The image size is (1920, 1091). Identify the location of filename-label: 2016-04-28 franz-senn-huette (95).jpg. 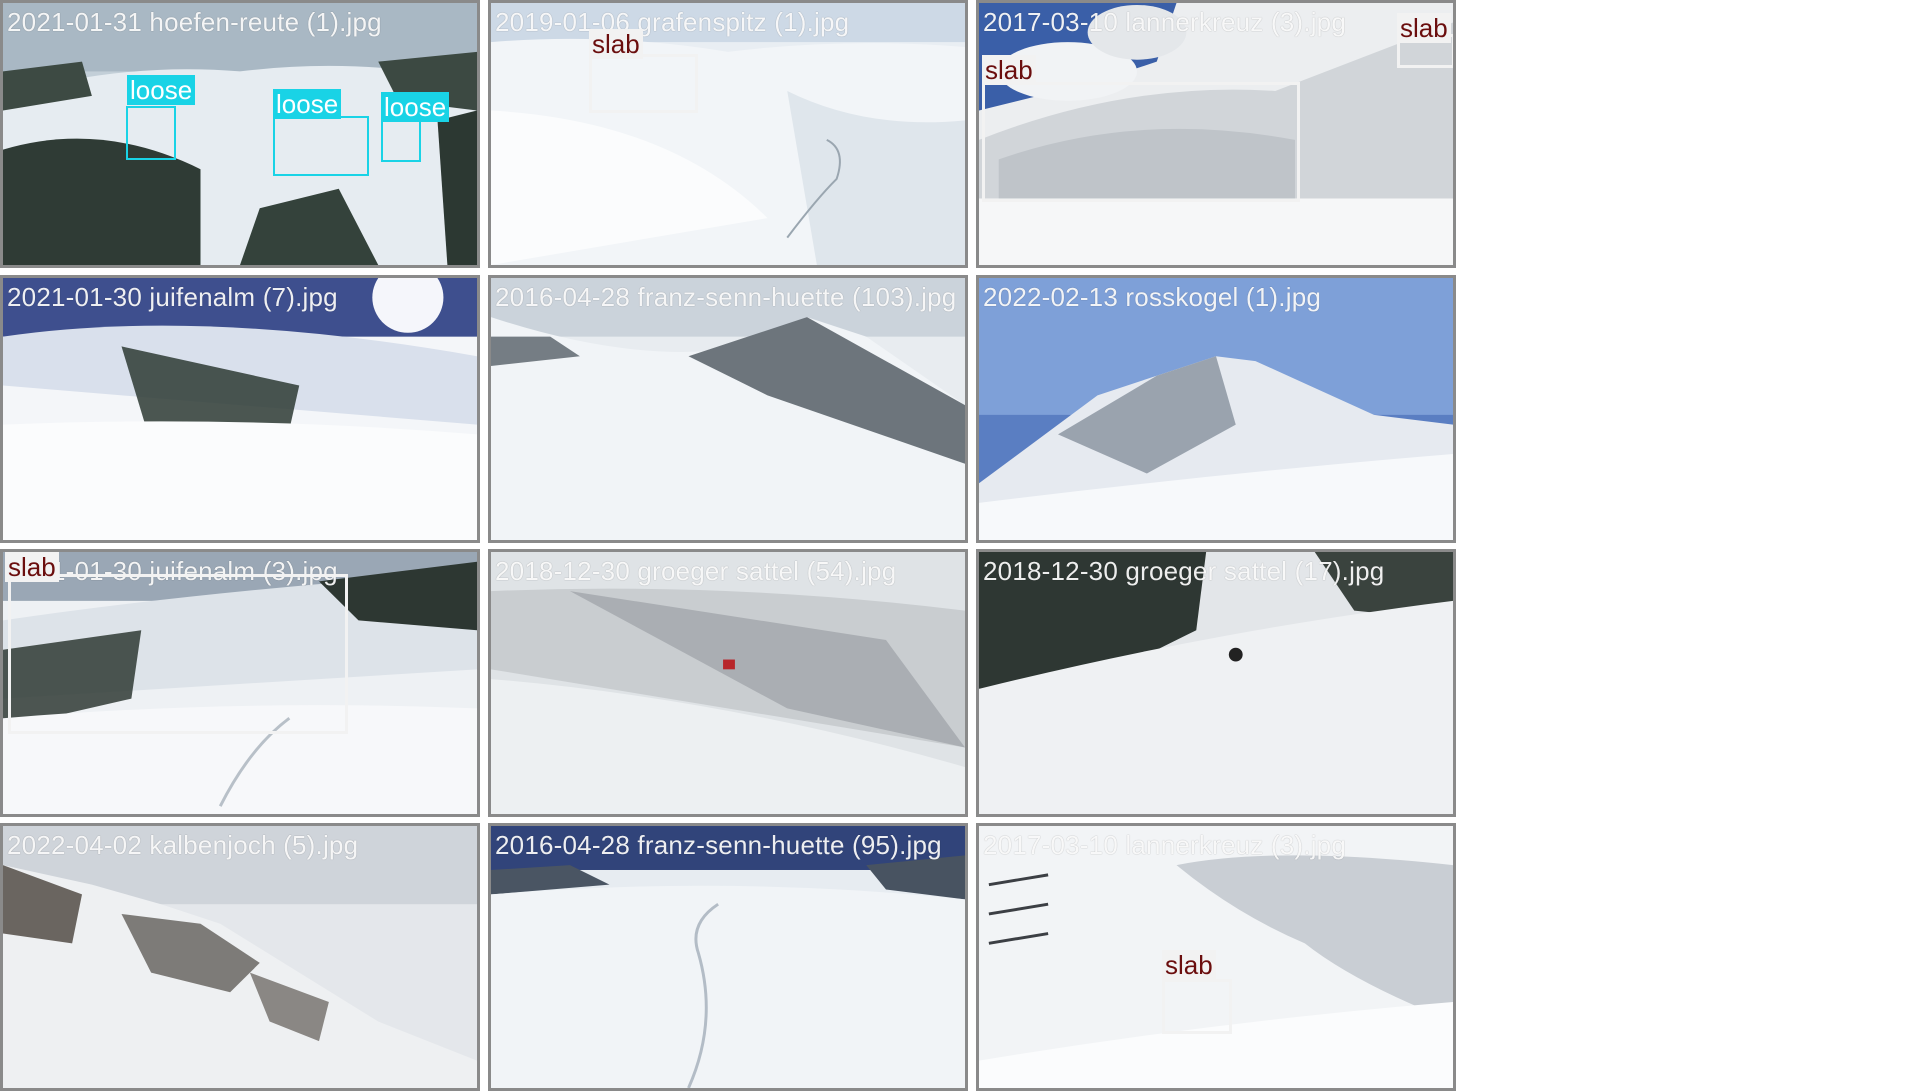
(718, 845).